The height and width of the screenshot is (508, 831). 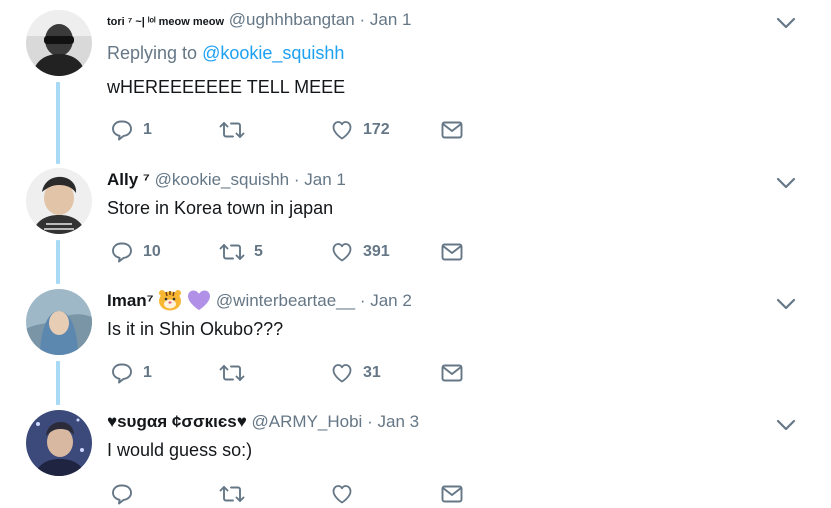 I want to click on reply-button: 10, so click(x=135, y=252).